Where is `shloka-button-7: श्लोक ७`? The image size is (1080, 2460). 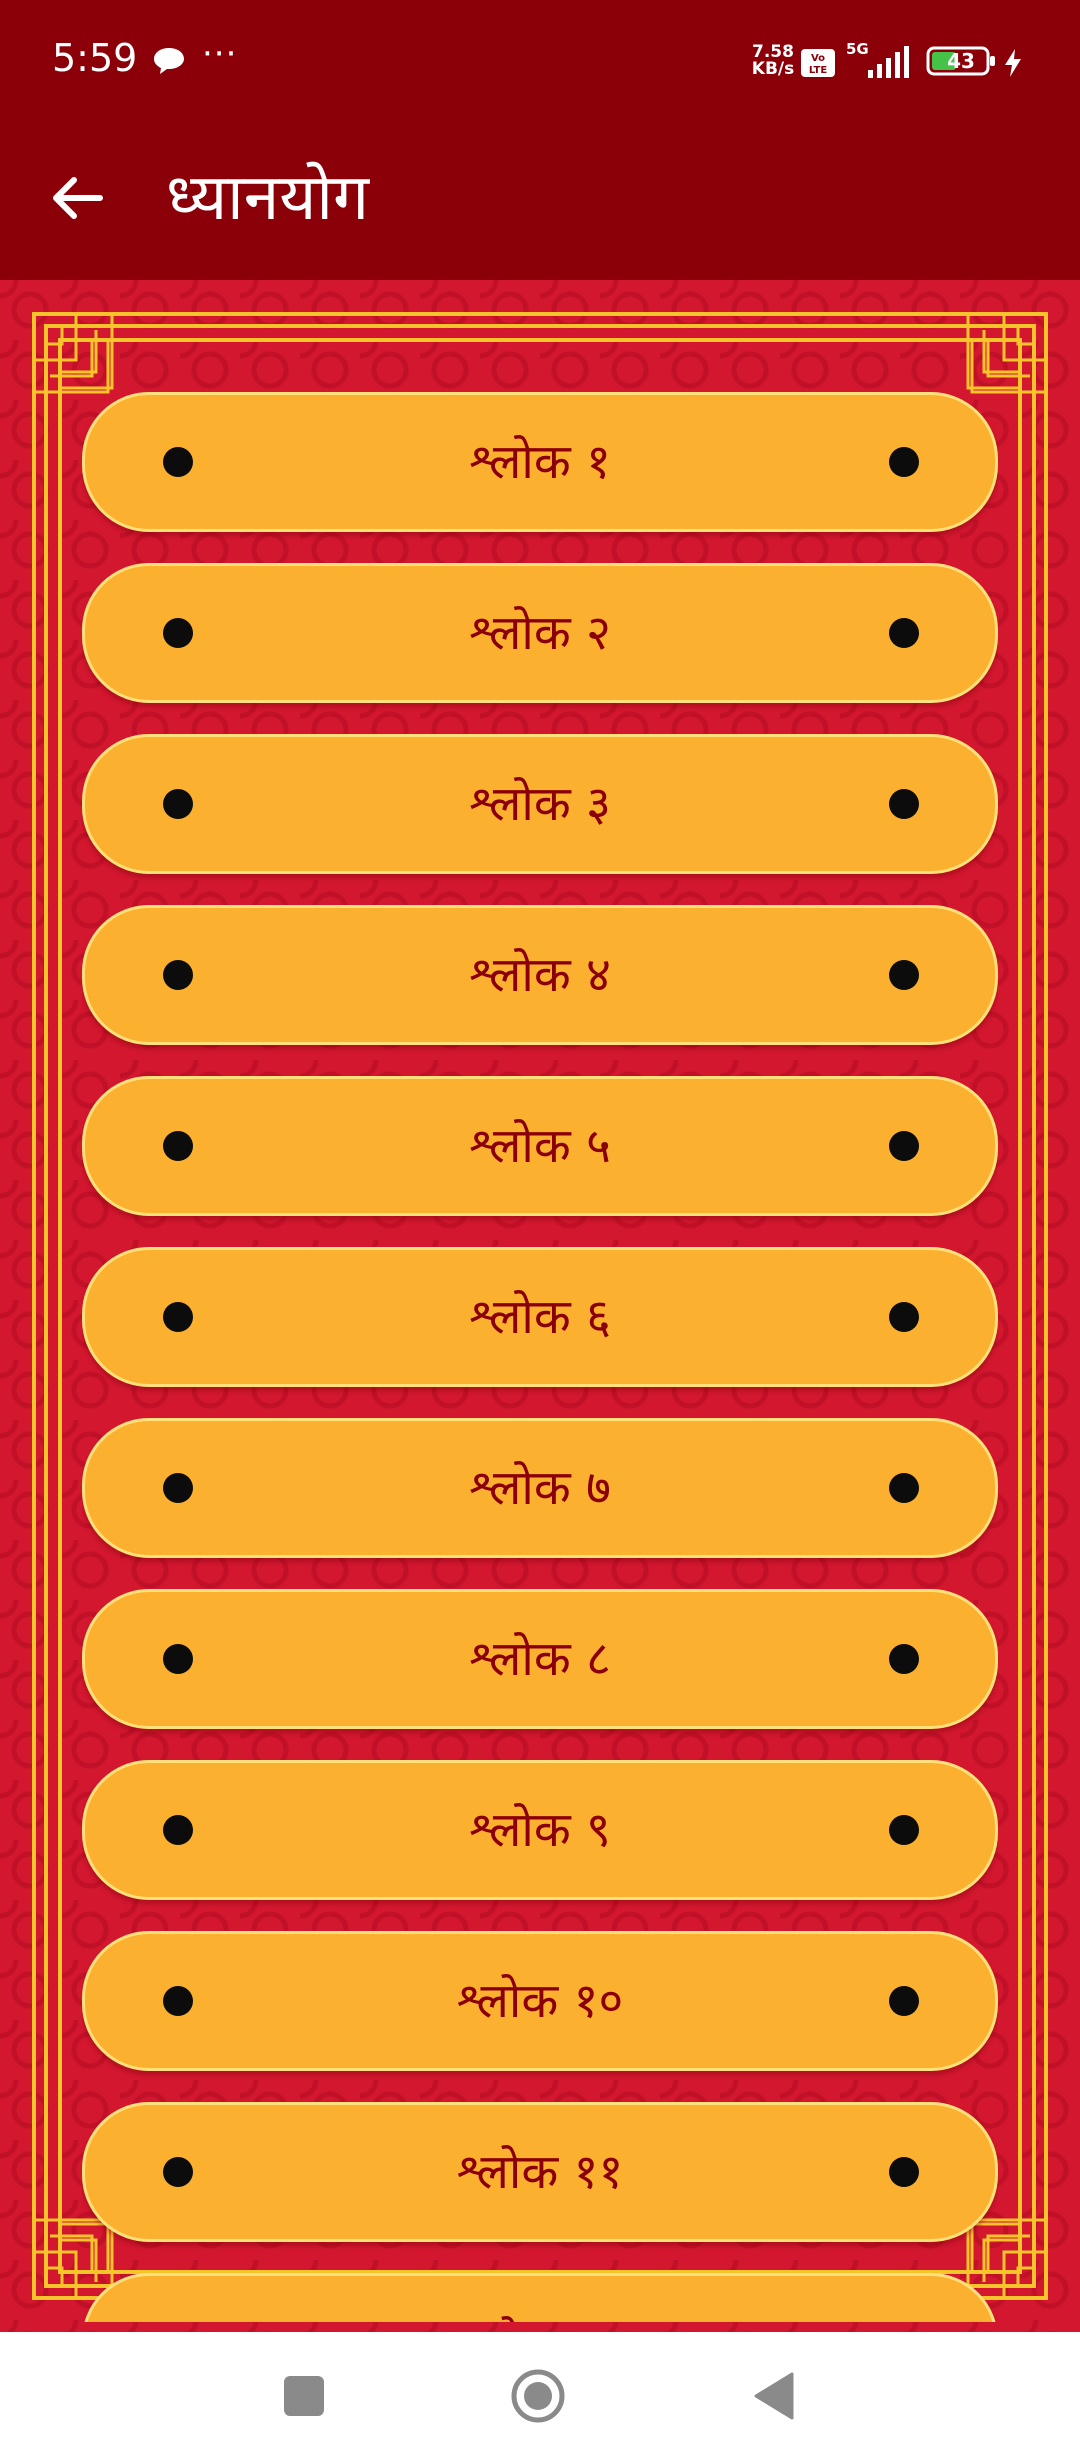 shloka-button-7: श्लोक ७ is located at coordinates (540, 1488).